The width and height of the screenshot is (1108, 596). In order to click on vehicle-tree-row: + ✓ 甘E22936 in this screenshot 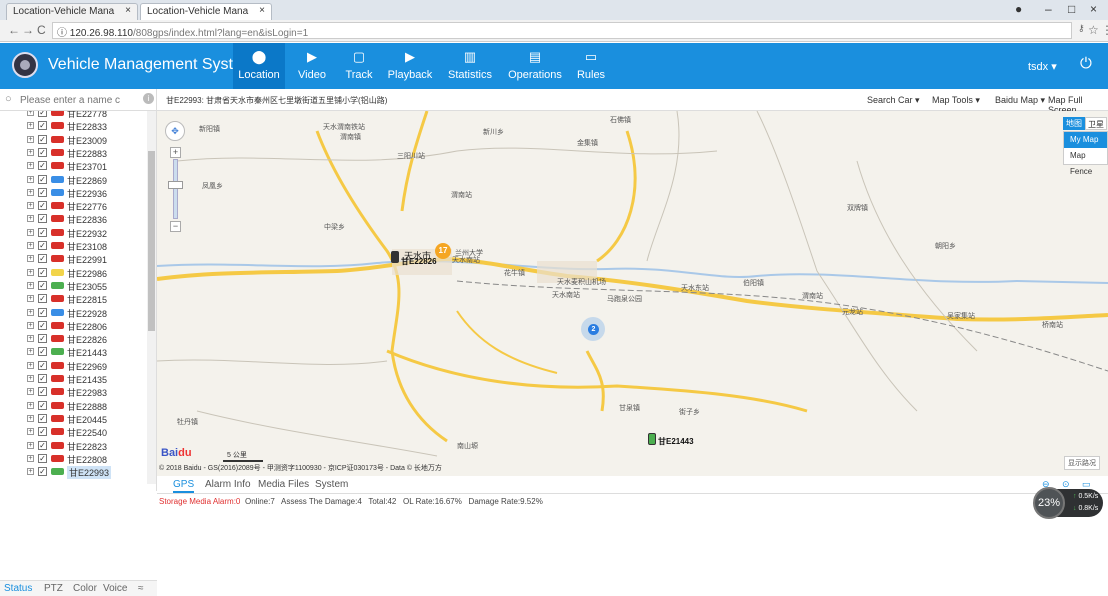, I will do `click(73, 193)`.